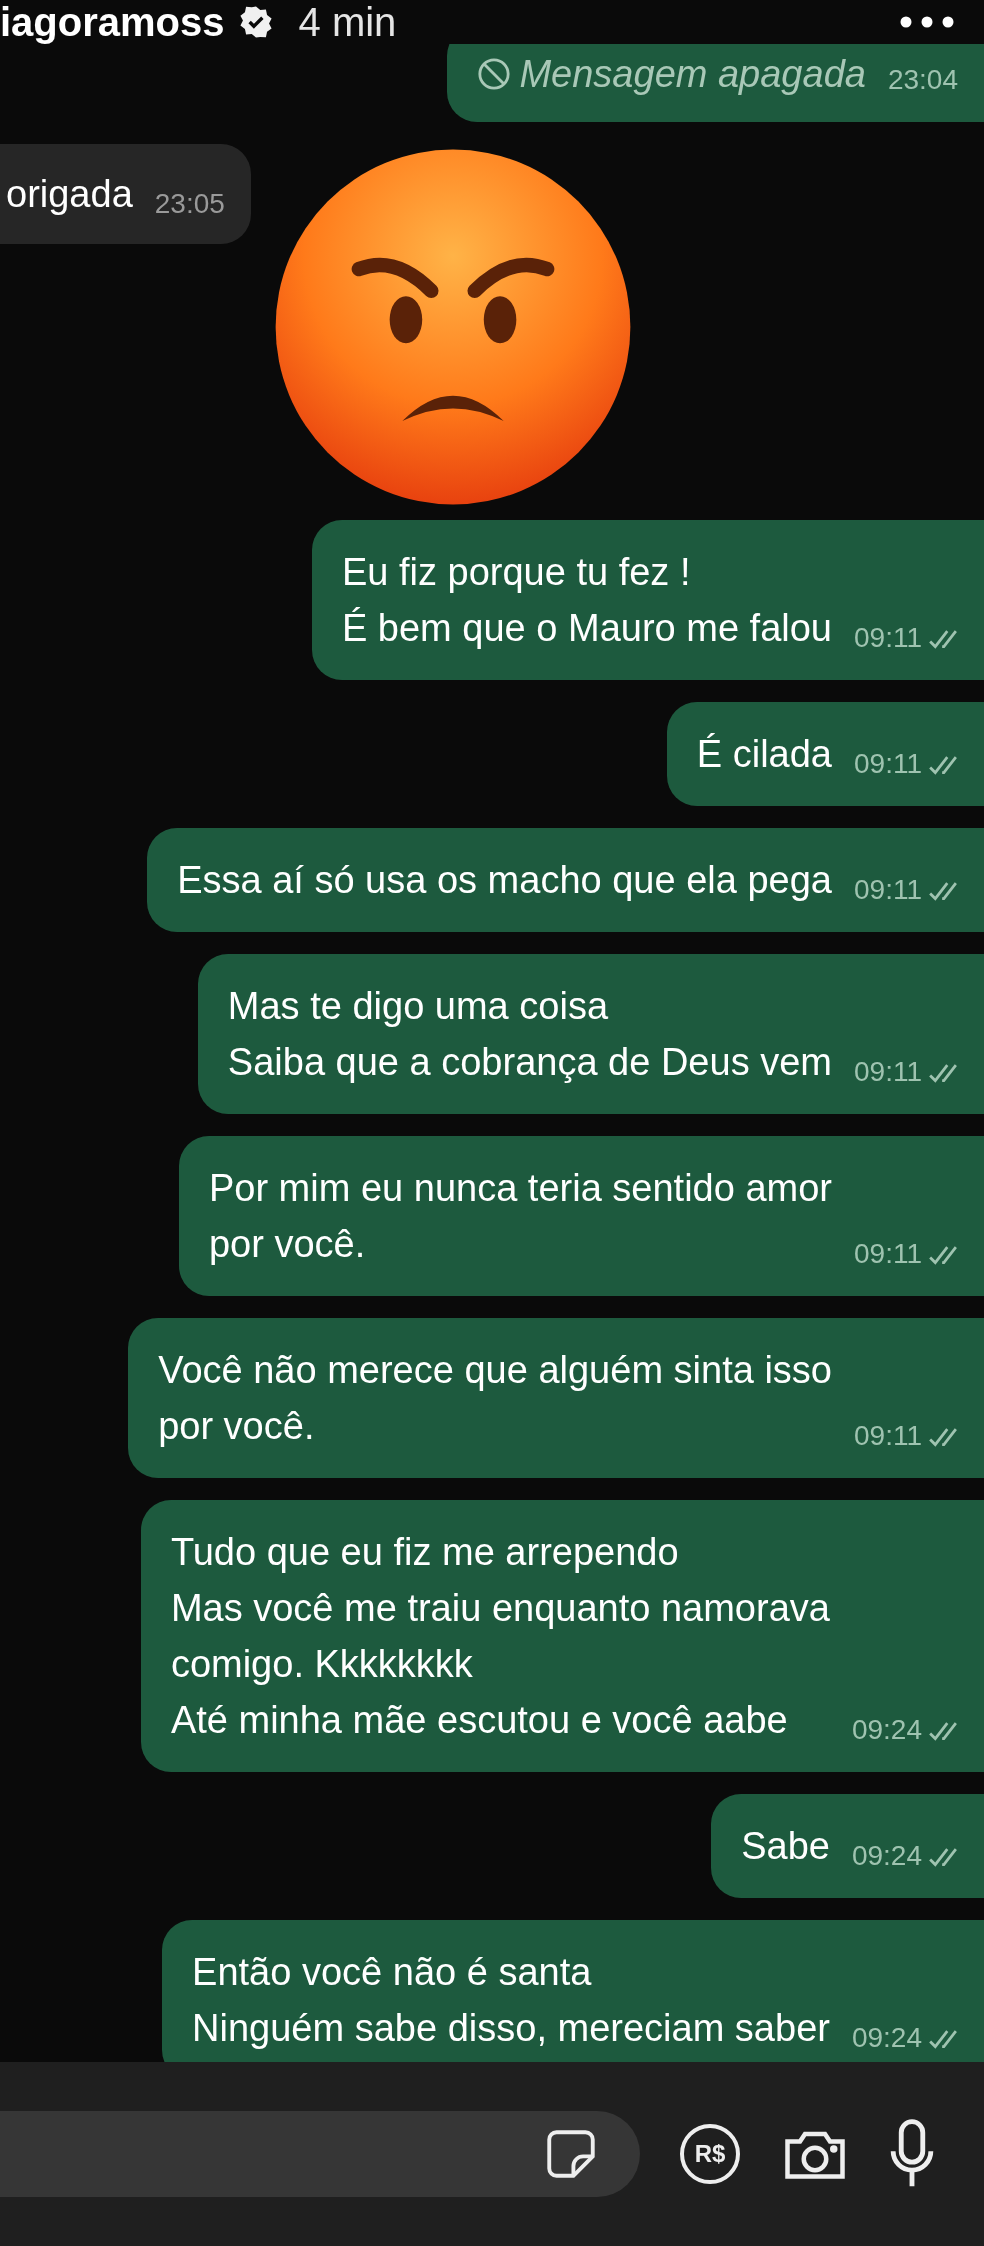 Image resolution: width=984 pixels, height=2246 pixels. What do you see at coordinates (418, 1006) in the screenshot?
I see `message-text: Mas te digo uma coisa` at bounding box center [418, 1006].